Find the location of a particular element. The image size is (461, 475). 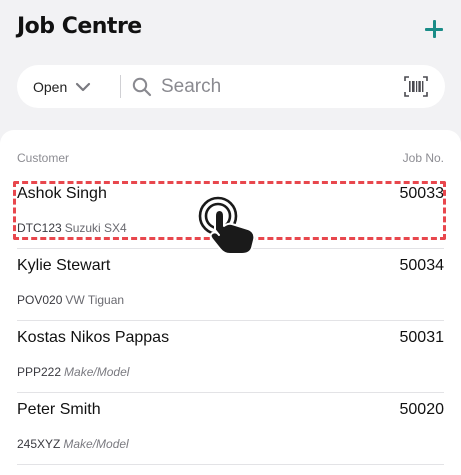

search-bar: Open is located at coordinates (231, 86).